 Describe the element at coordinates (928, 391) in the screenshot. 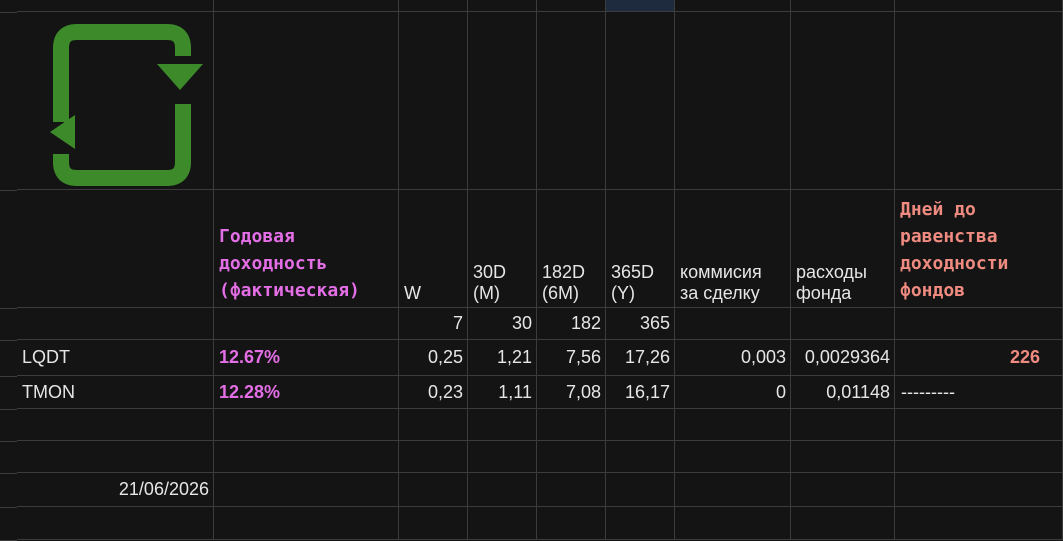

I see `days-tmon: ---------` at that location.